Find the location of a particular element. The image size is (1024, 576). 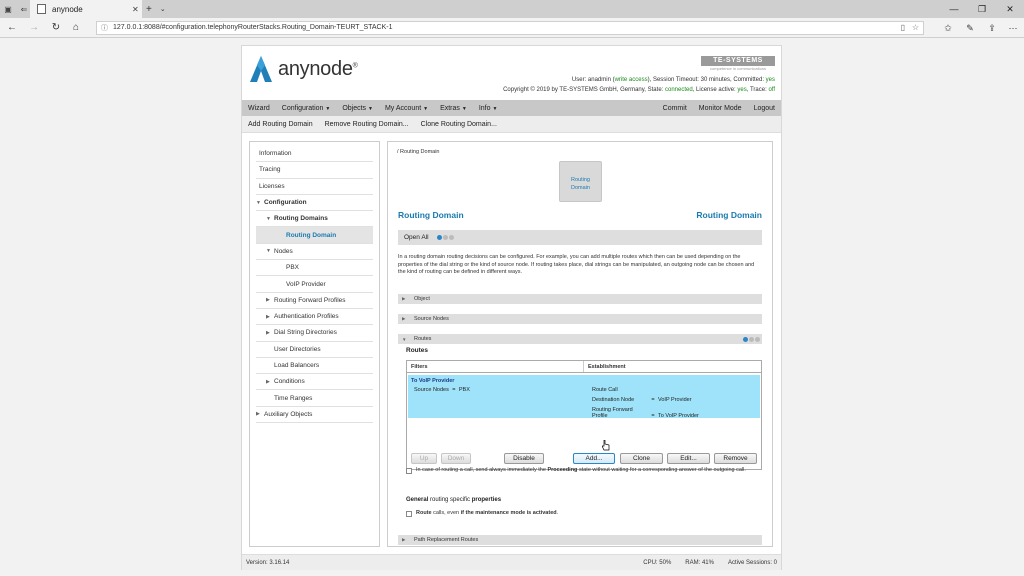

open-all-button: Open All is located at coordinates (416, 237).